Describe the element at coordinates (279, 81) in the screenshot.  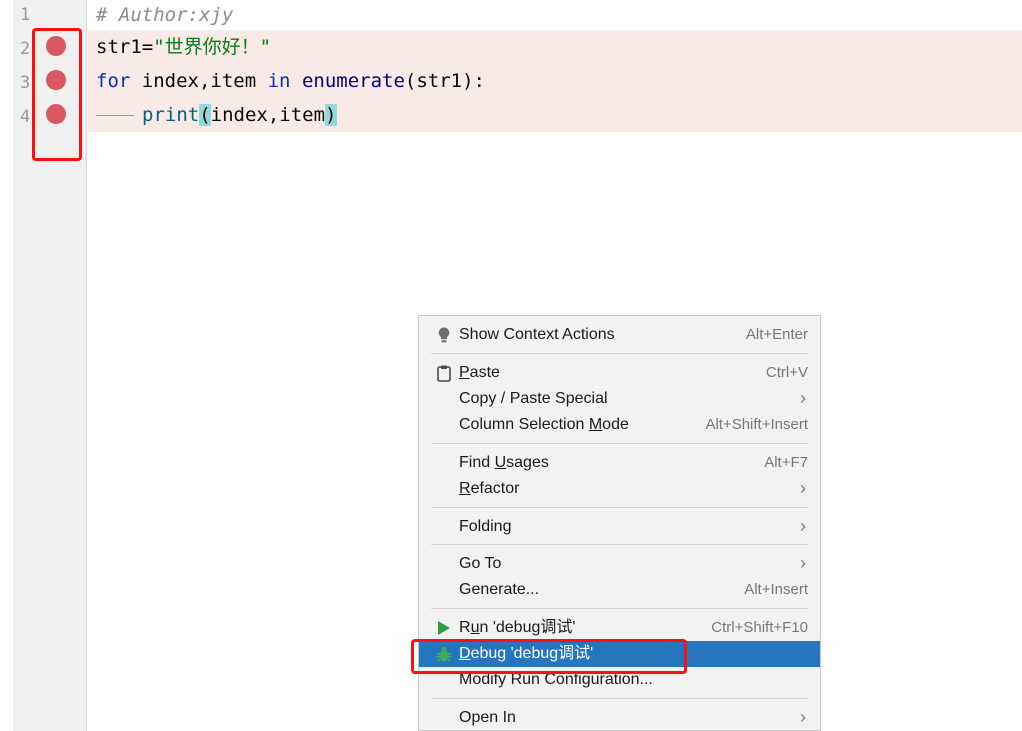
I see `keyword-in: in` at that location.